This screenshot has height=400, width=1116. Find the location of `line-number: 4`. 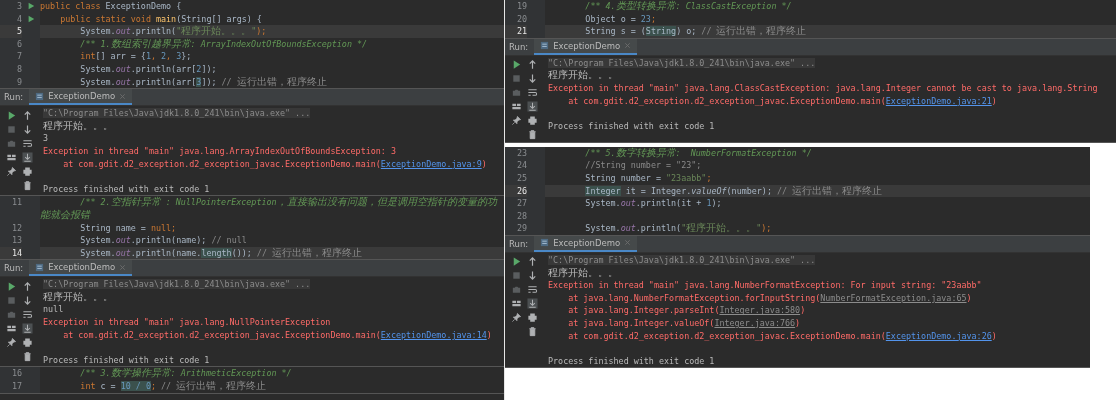

line-number: 4 is located at coordinates (18, 19).